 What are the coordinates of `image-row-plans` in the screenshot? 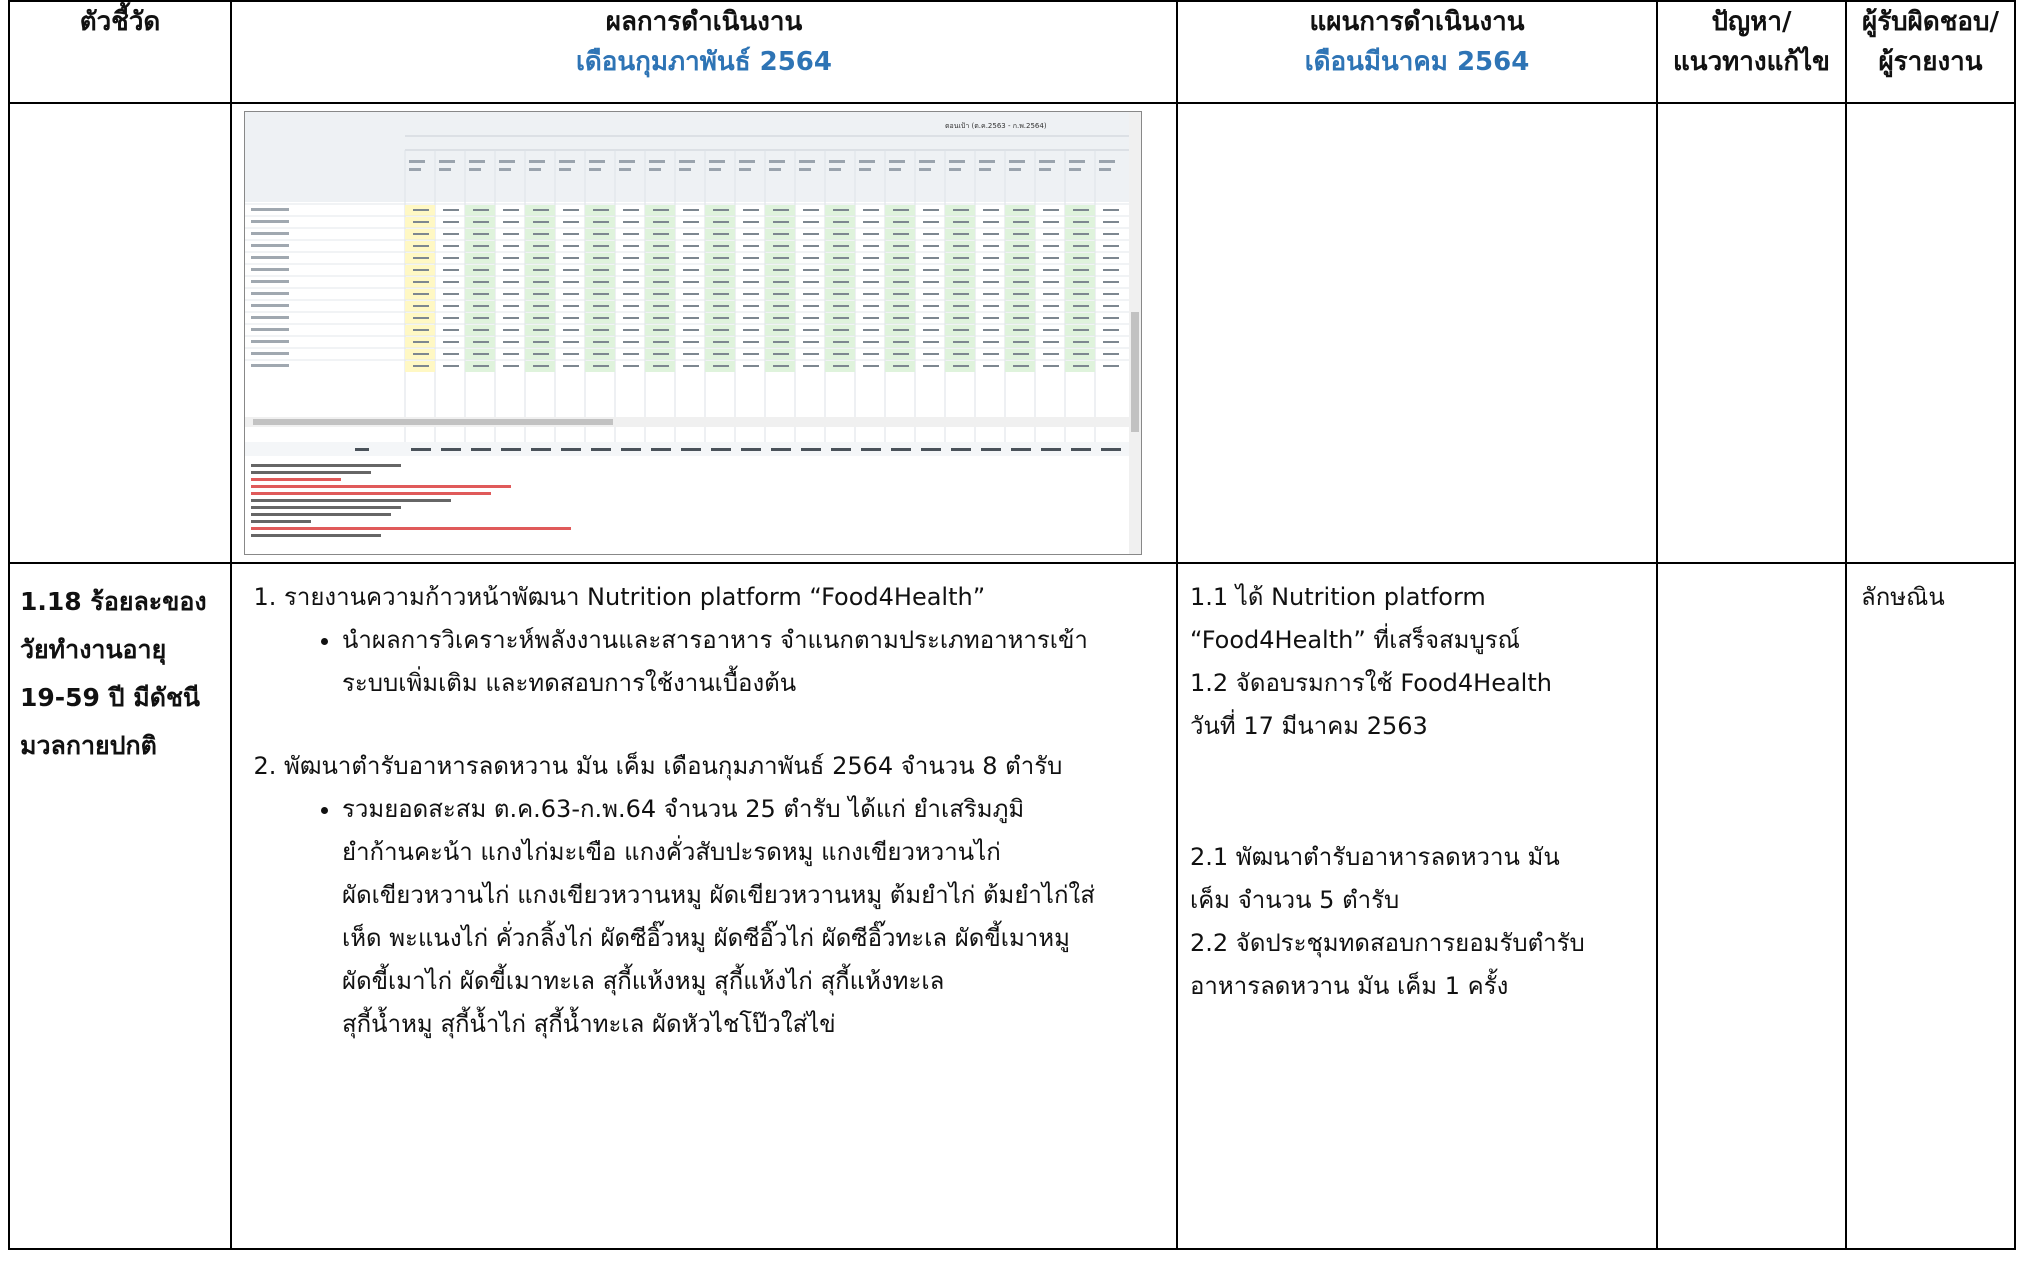 It's located at (1417, 333).